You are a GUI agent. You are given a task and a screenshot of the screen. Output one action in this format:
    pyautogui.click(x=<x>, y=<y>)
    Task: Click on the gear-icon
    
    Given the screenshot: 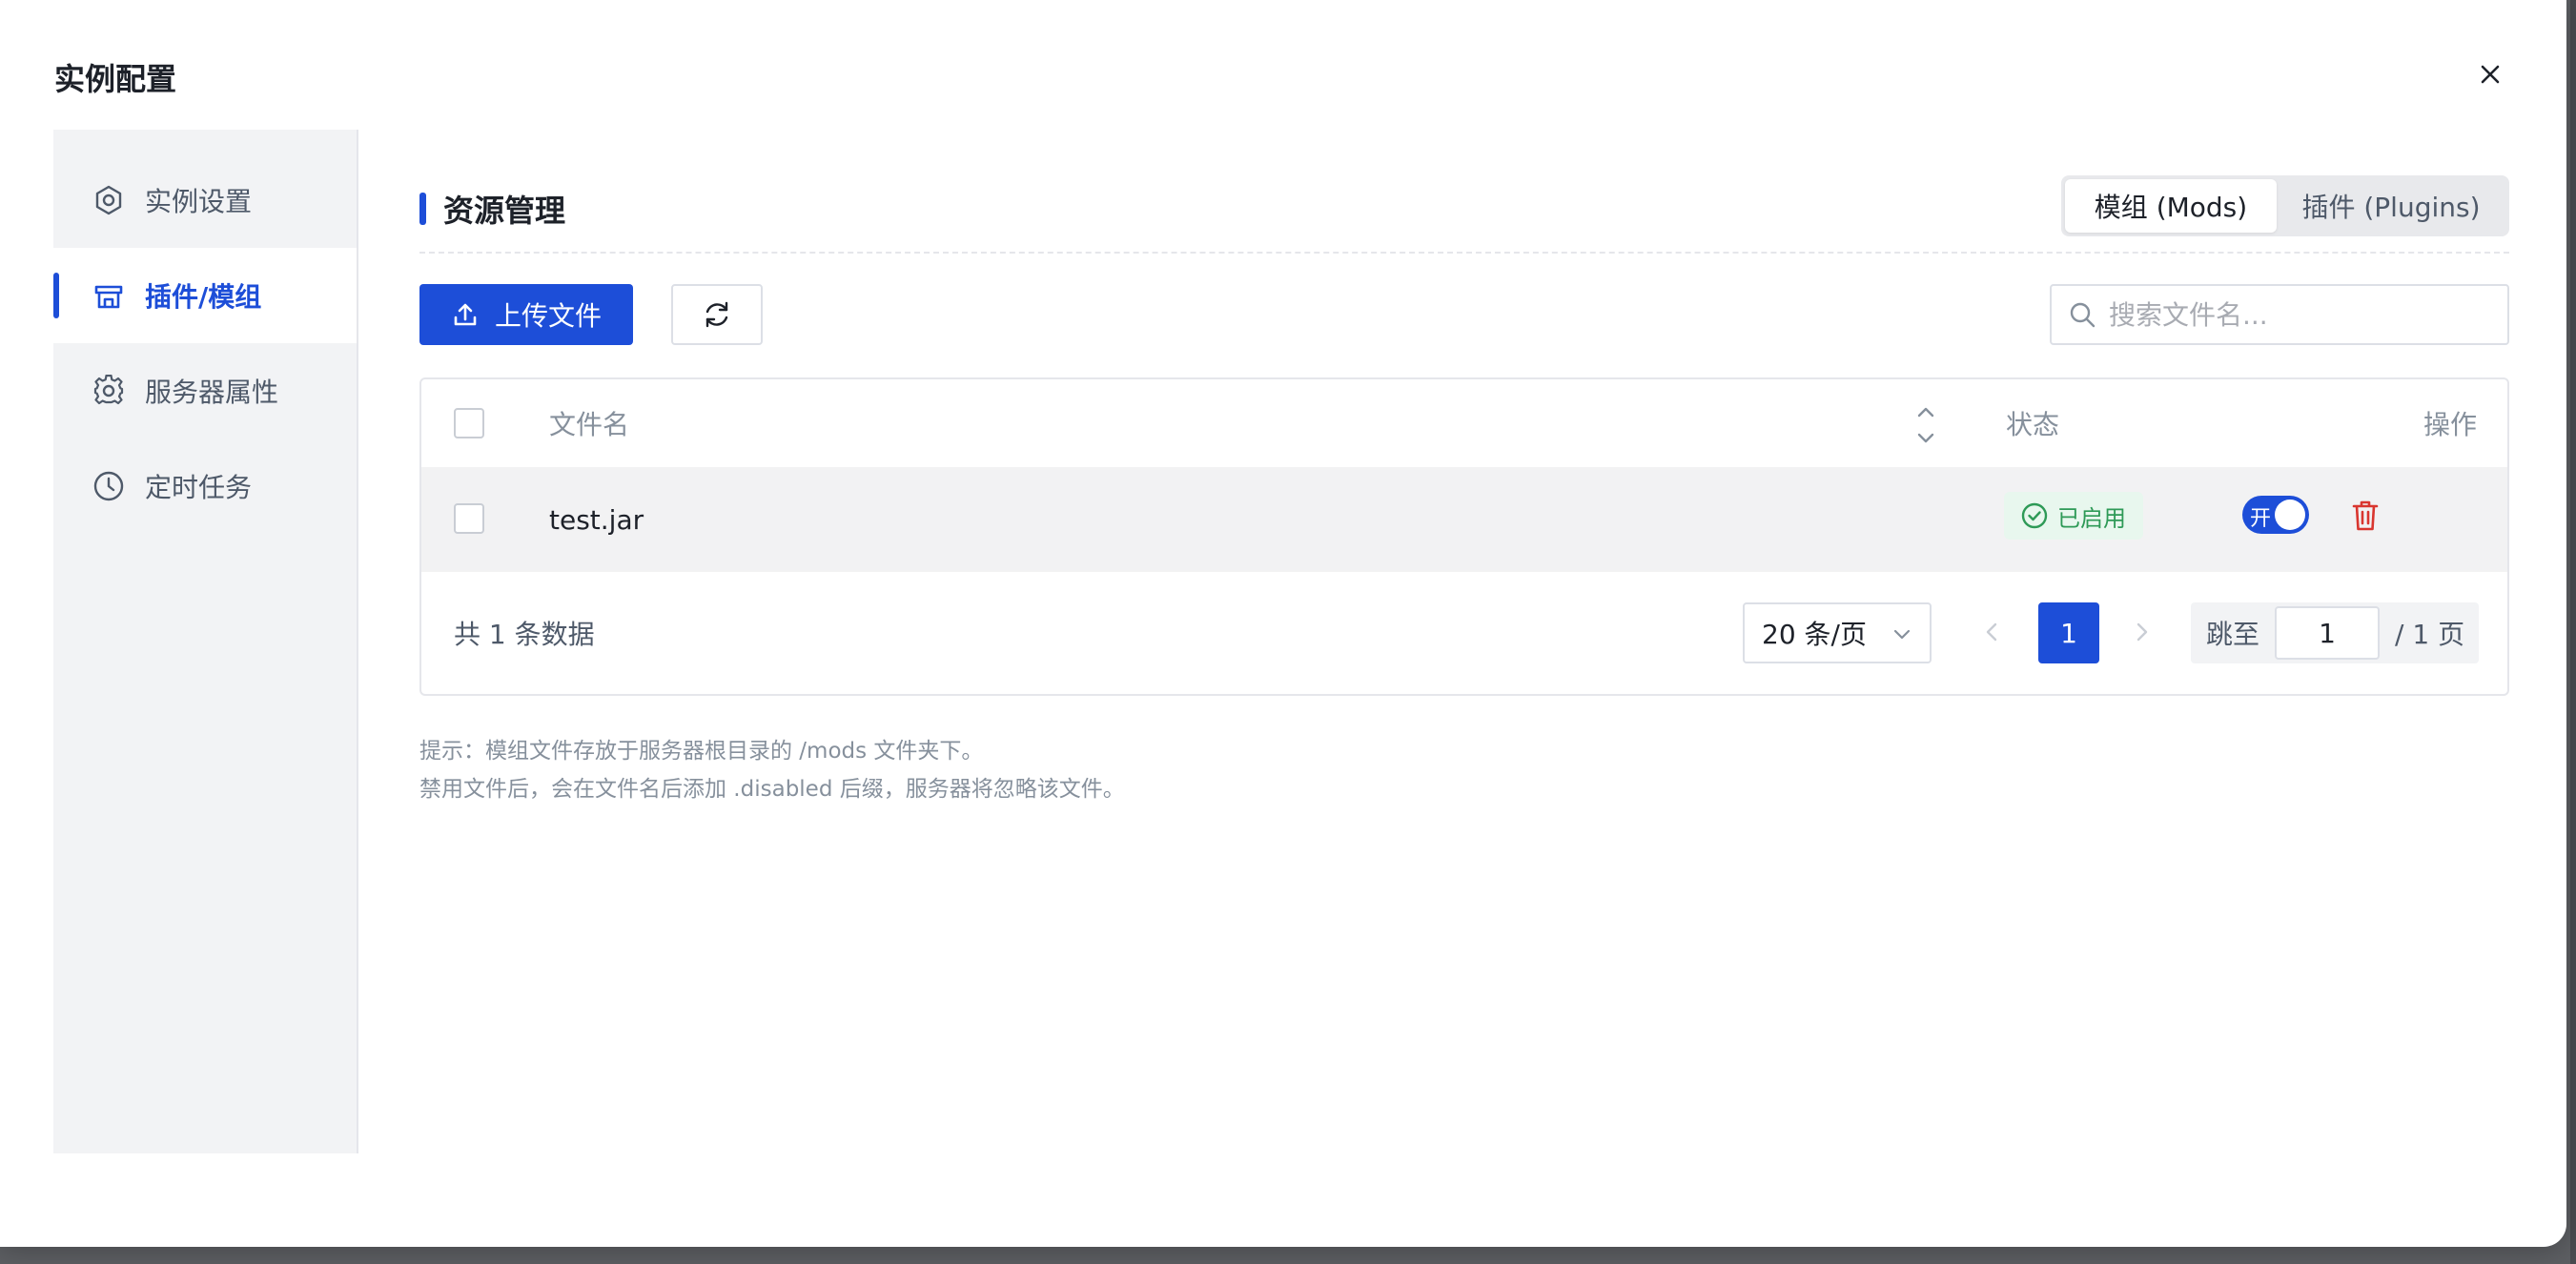 What is the action you would take?
    pyautogui.click(x=109, y=391)
    